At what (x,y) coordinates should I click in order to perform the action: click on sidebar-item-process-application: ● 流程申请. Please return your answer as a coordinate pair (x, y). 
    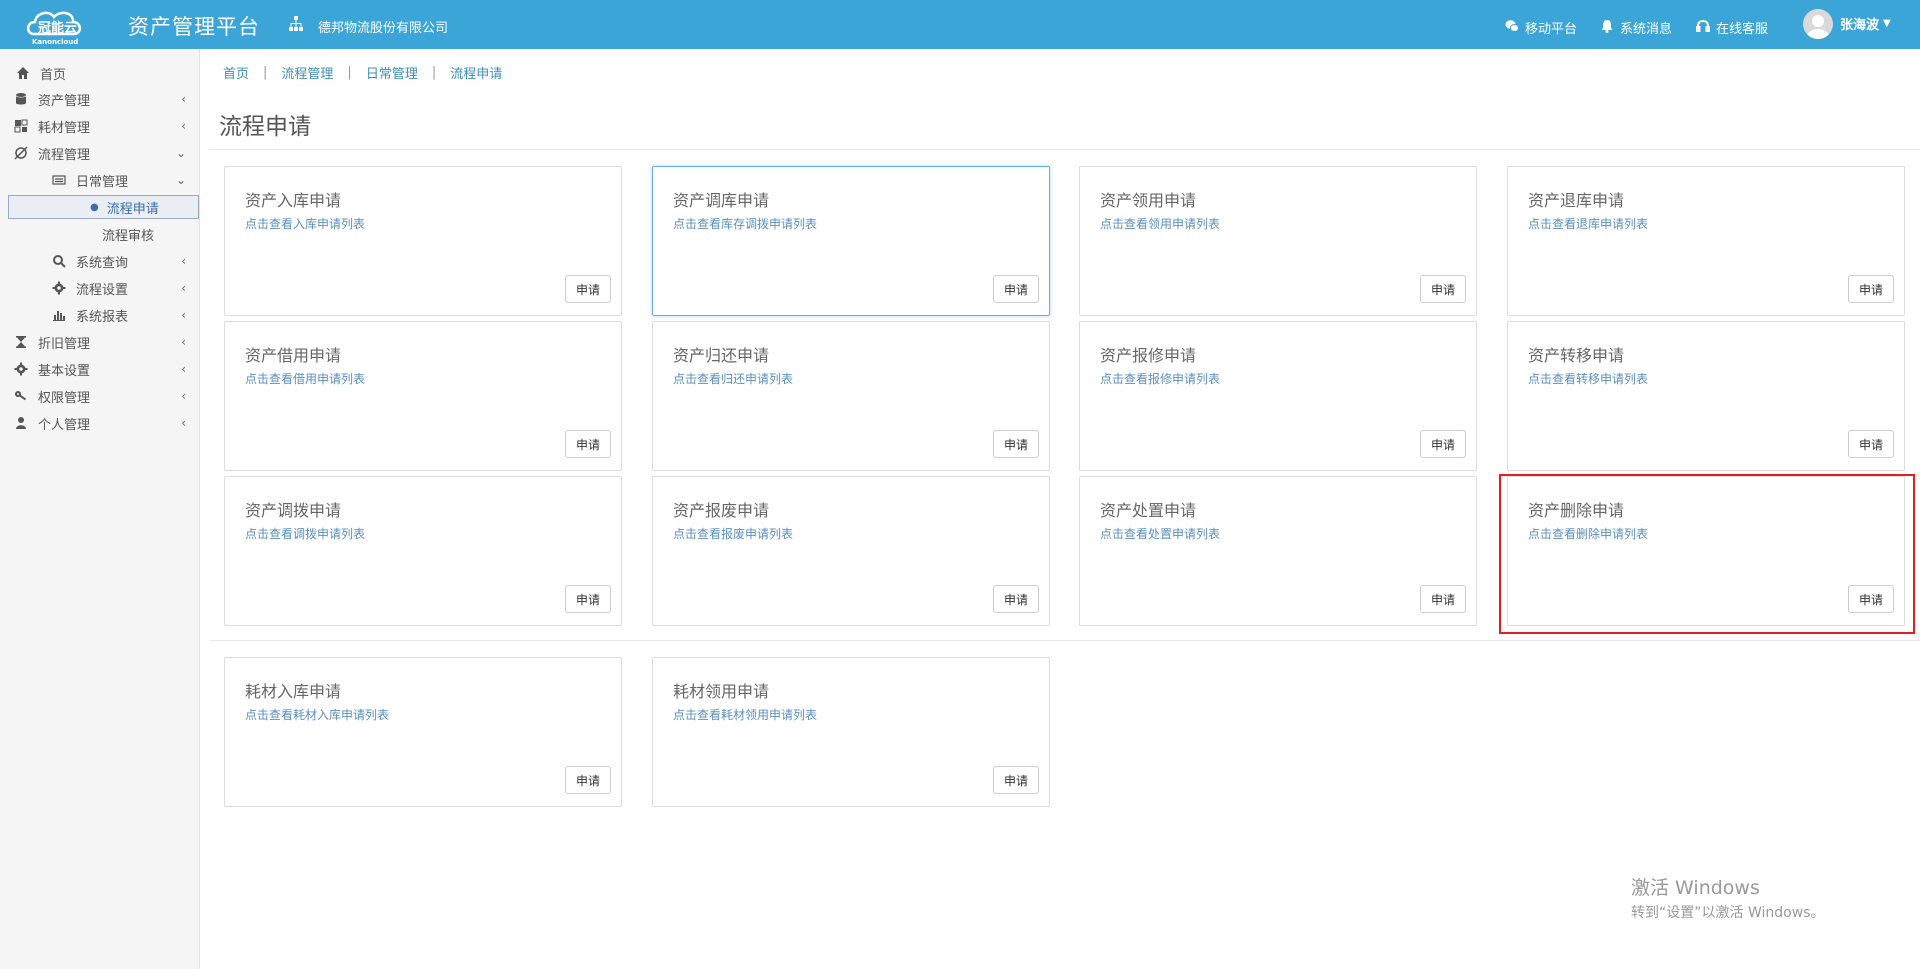
    Looking at the image, I should click on (144, 207).